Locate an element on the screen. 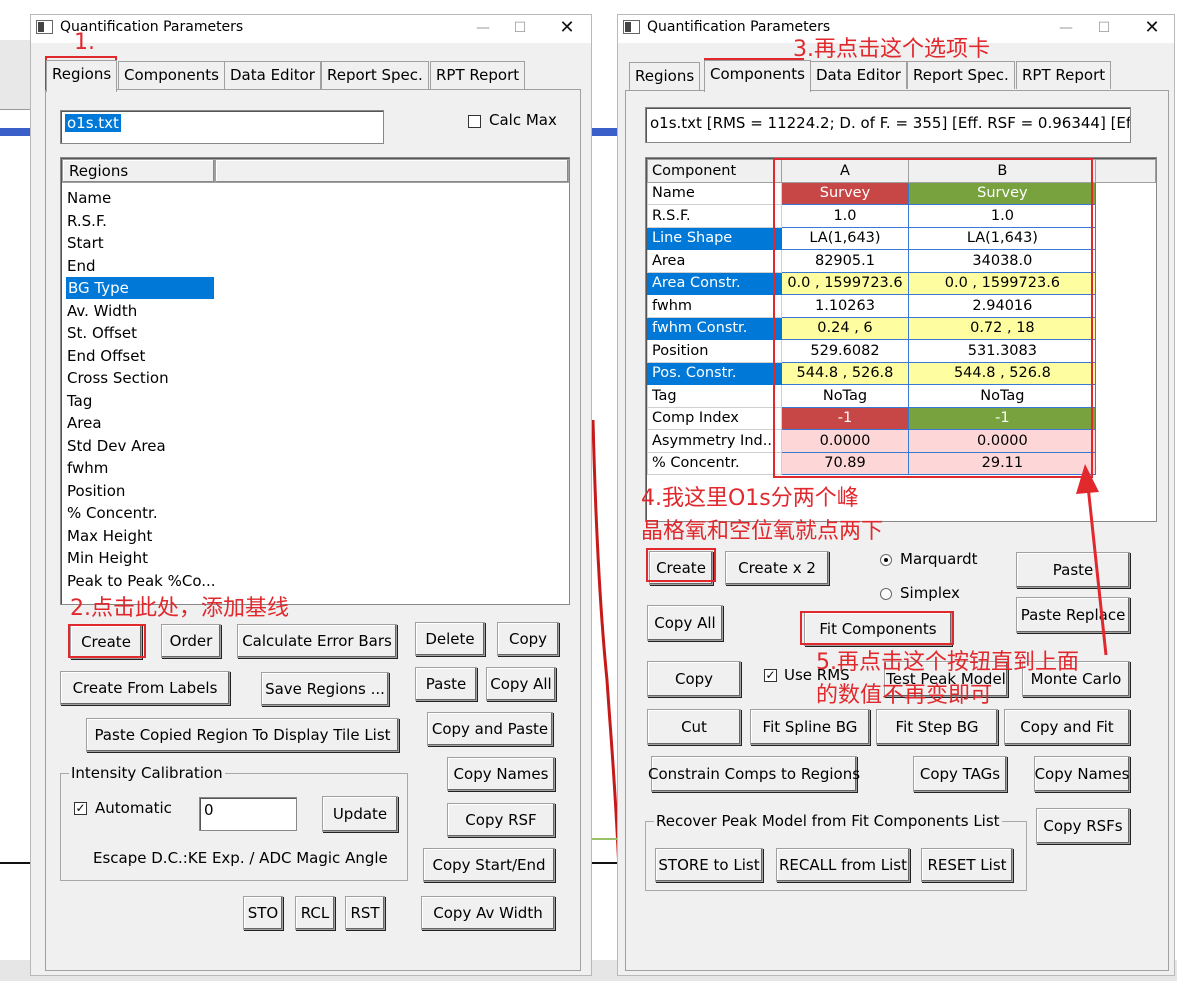  grid-cell-a: 82905.1 is located at coordinates (845, 261).